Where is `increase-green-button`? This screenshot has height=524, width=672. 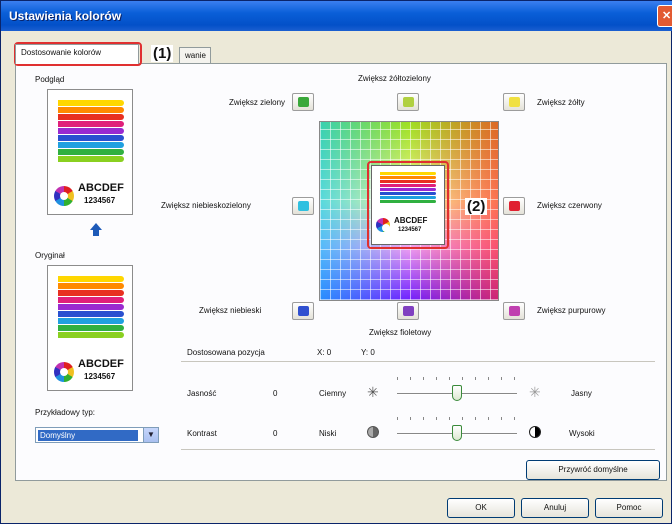
increase-green-button is located at coordinates (303, 102).